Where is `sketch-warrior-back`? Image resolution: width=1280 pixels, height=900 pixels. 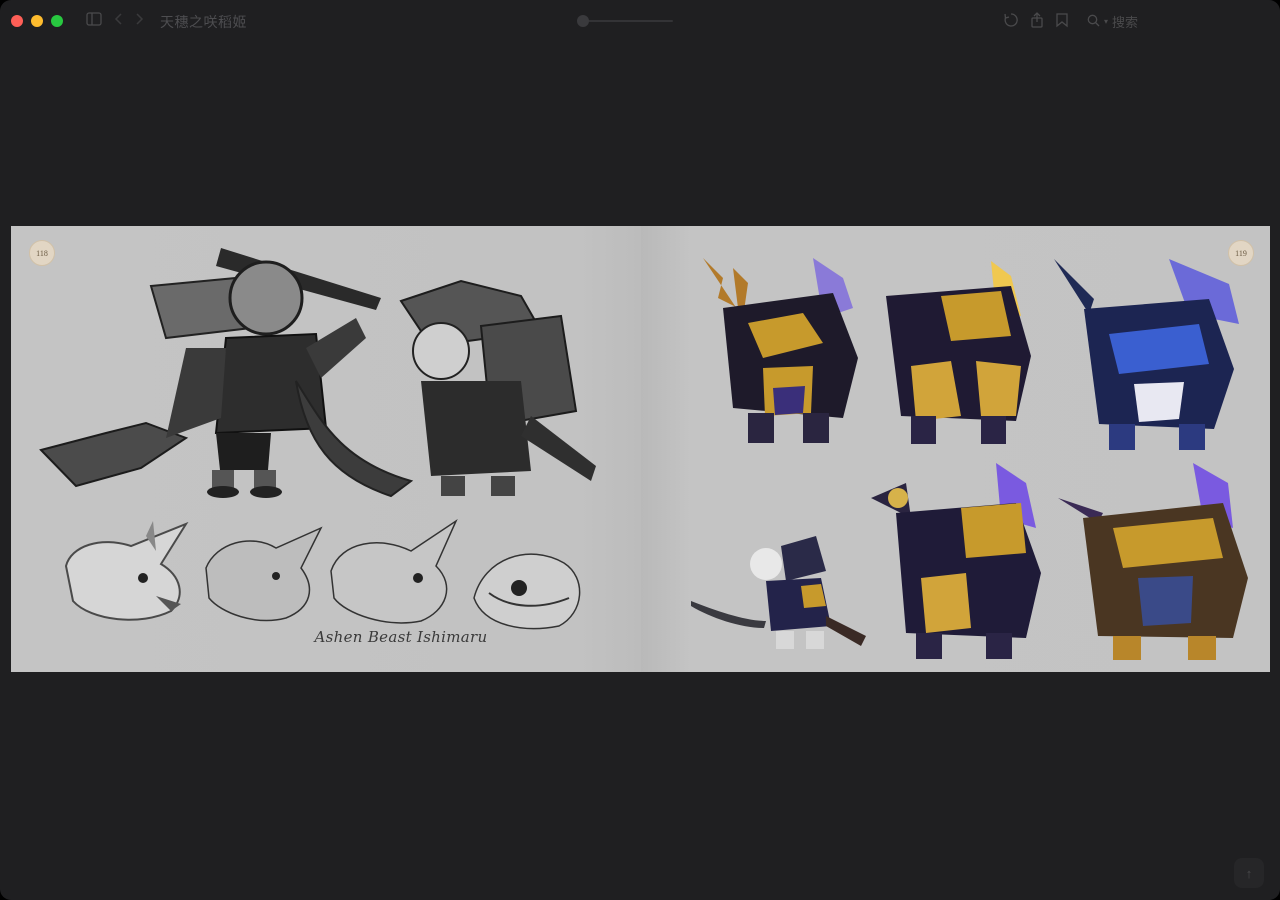
sketch-warrior-back is located at coordinates (445, 388).